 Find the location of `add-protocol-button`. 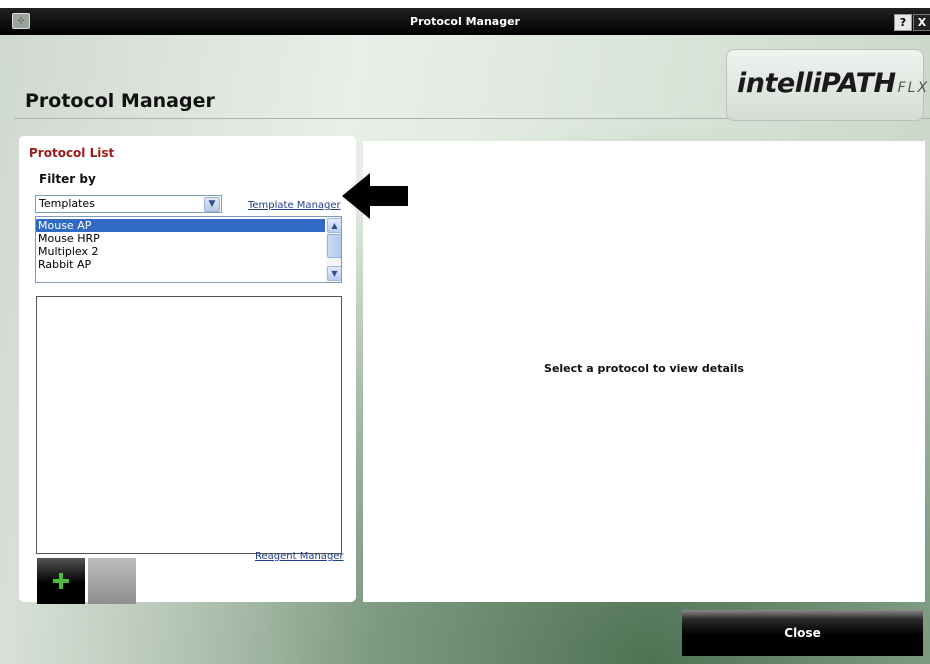

add-protocol-button is located at coordinates (61, 581).